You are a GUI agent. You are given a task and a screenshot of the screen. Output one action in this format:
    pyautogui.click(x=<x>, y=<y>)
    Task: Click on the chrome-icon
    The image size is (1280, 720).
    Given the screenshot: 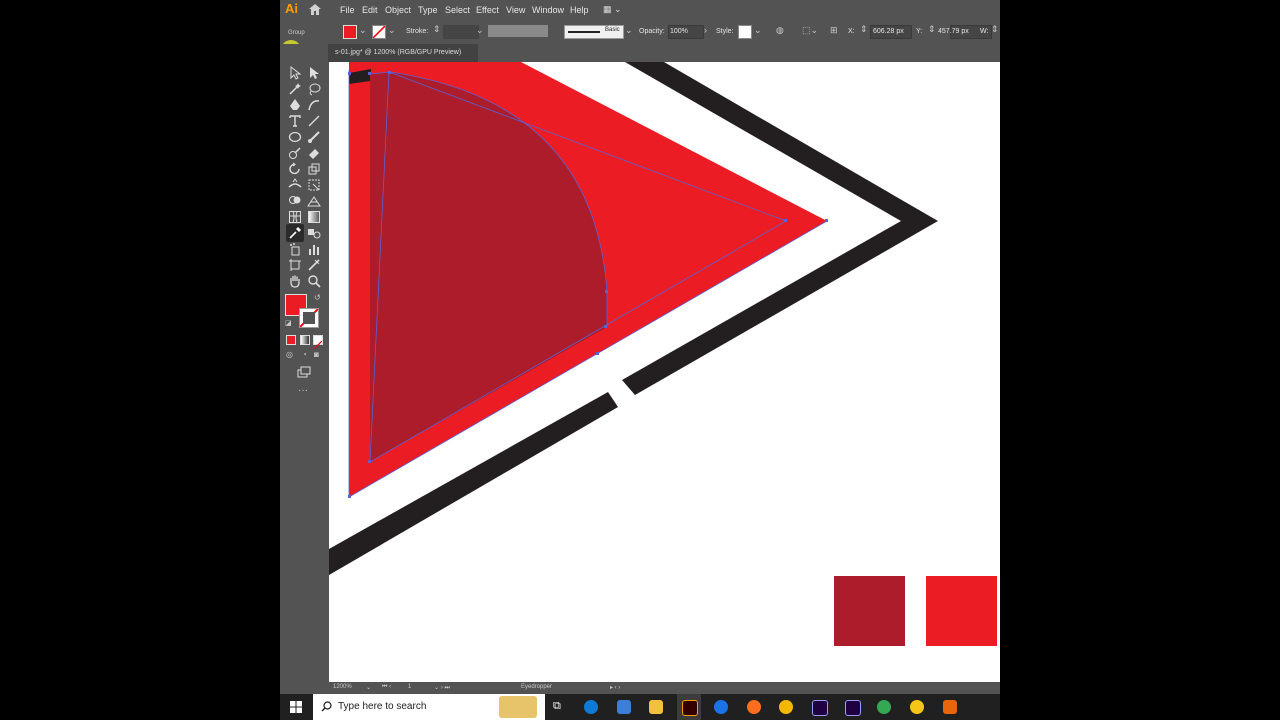 What is the action you would take?
    pyautogui.click(x=721, y=707)
    